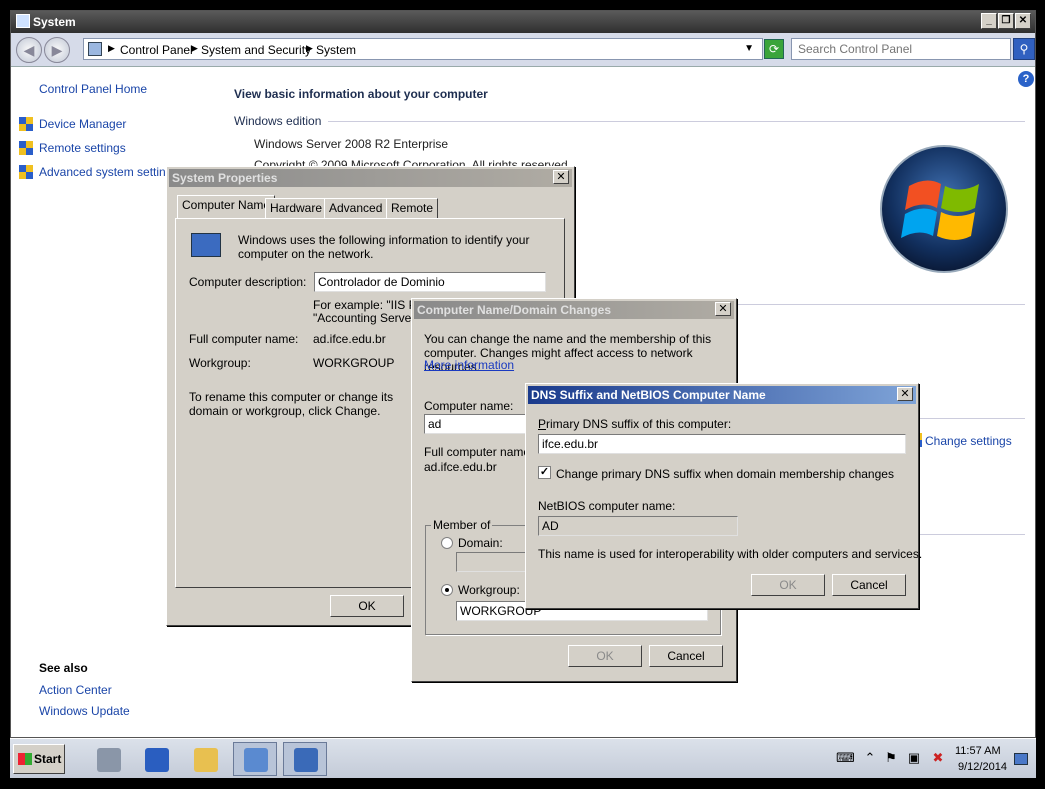 Image resolution: width=1045 pixels, height=789 pixels. What do you see at coordinates (891, 758) in the screenshot?
I see `flag-icon: ⚑` at bounding box center [891, 758].